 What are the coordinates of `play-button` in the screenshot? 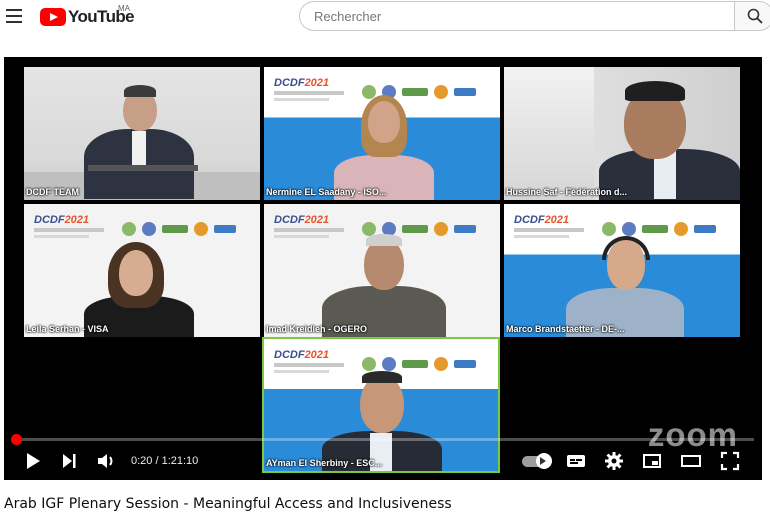 It's located at (33, 463).